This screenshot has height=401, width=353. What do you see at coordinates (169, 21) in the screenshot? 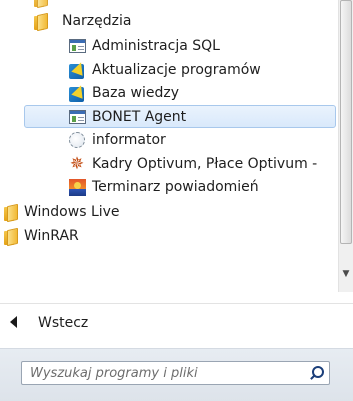
I see `folder-narzedzia: Narzędzia` at bounding box center [169, 21].